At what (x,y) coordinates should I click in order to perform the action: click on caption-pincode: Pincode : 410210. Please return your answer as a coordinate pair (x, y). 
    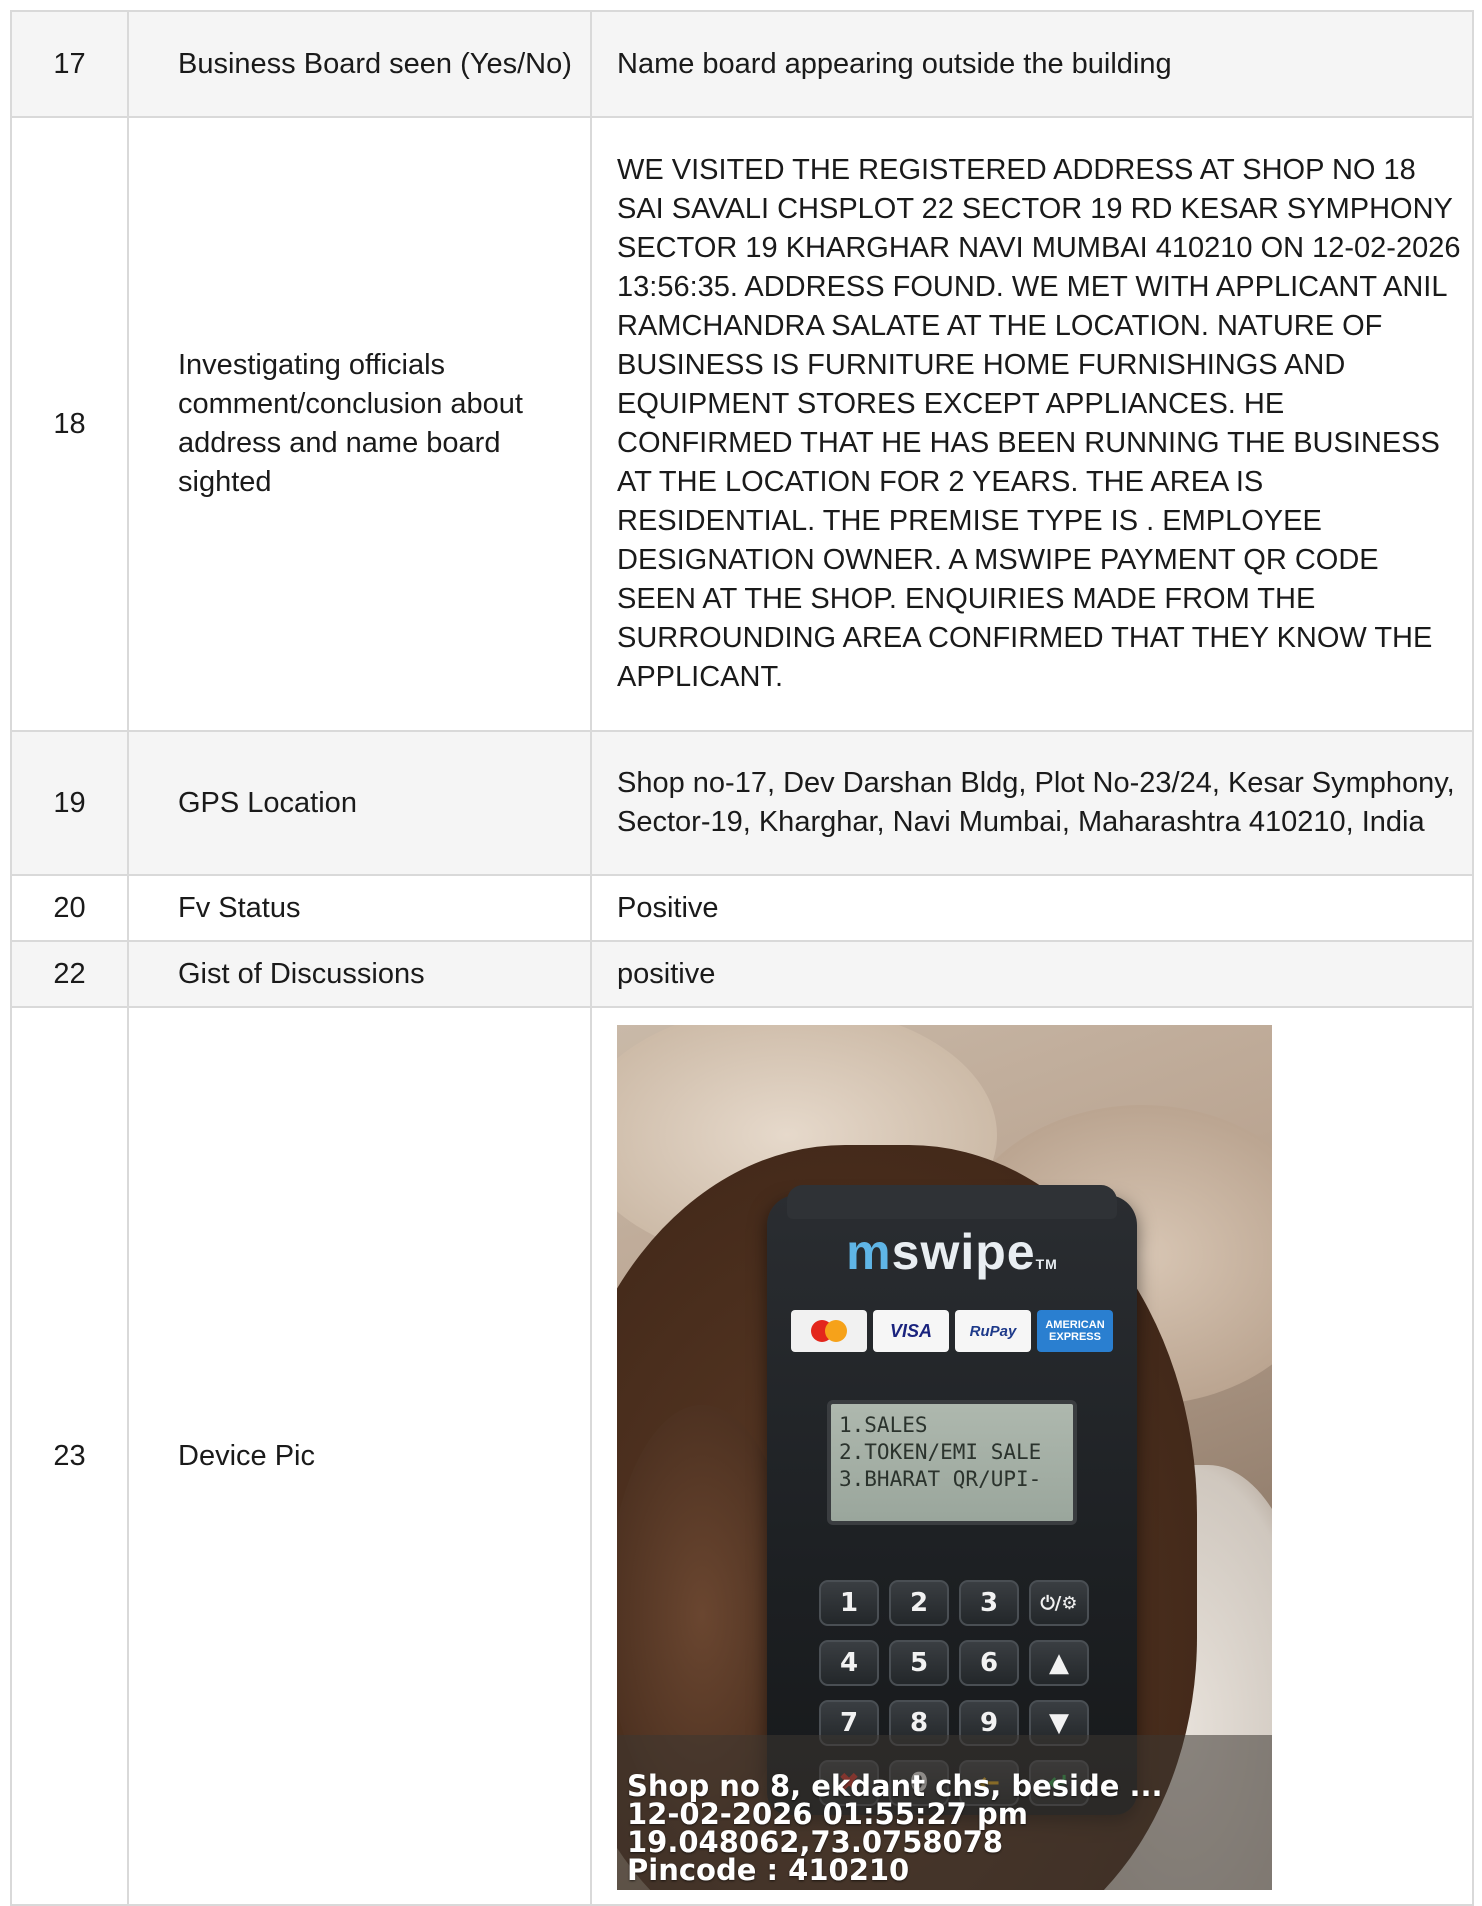
    Looking at the image, I should click on (768, 1870).